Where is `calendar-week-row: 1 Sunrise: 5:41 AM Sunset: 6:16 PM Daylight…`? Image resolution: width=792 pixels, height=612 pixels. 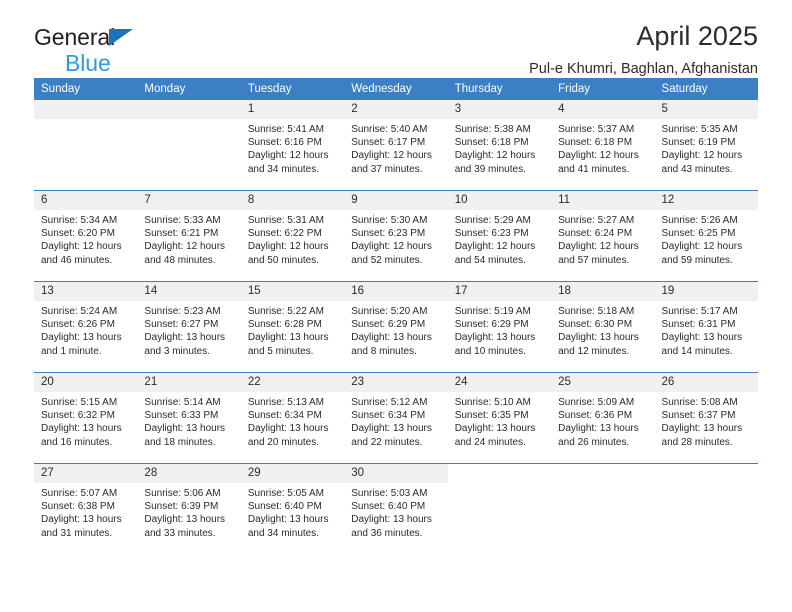 calendar-week-row: 1 Sunrise: 5:41 AM Sunset: 6:16 PM Daylight… is located at coordinates (396, 145).